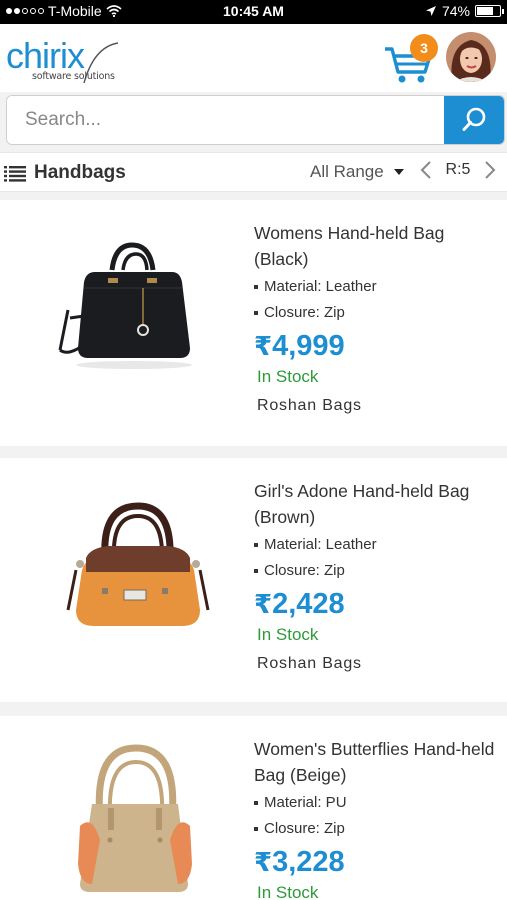 This screenshot has width=507, height=900. What do you see at coordinates (376, 604) in the screenshot?
I see `product-price: ₹ 2,428` at bounding box center [376, 604].